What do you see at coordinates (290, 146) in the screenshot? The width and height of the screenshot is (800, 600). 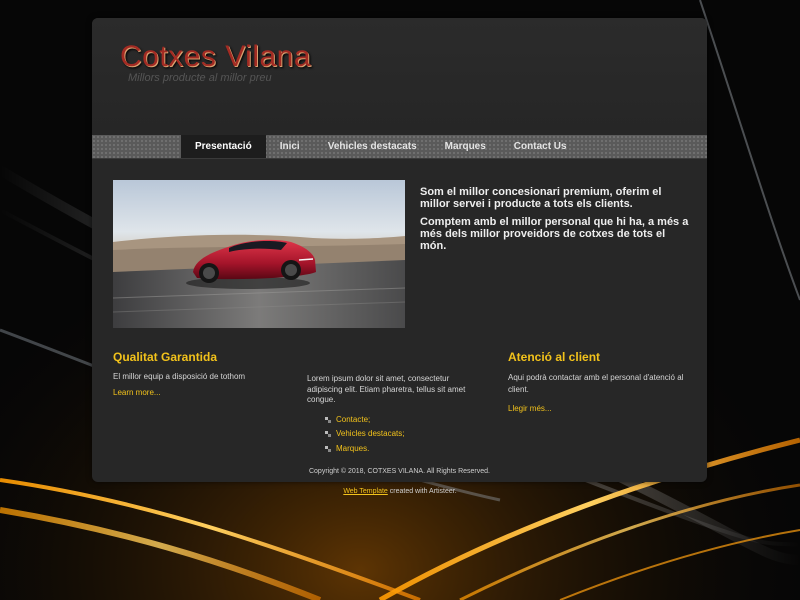 I see `nav-item-inici: Inici` at bounding box center [290, 146].